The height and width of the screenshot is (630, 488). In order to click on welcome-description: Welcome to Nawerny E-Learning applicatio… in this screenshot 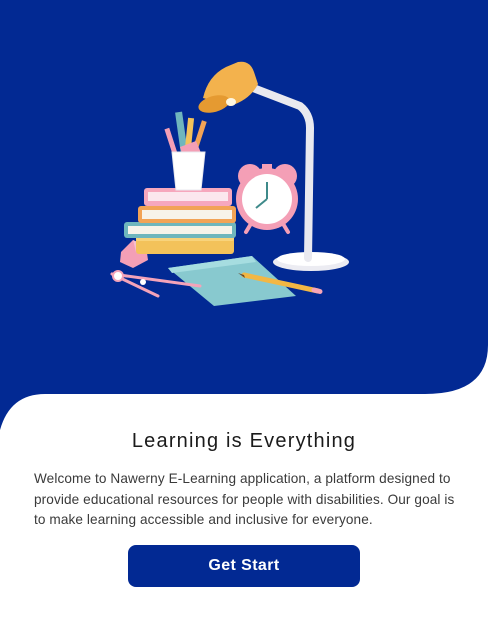, I will do `click(244, 499)`.